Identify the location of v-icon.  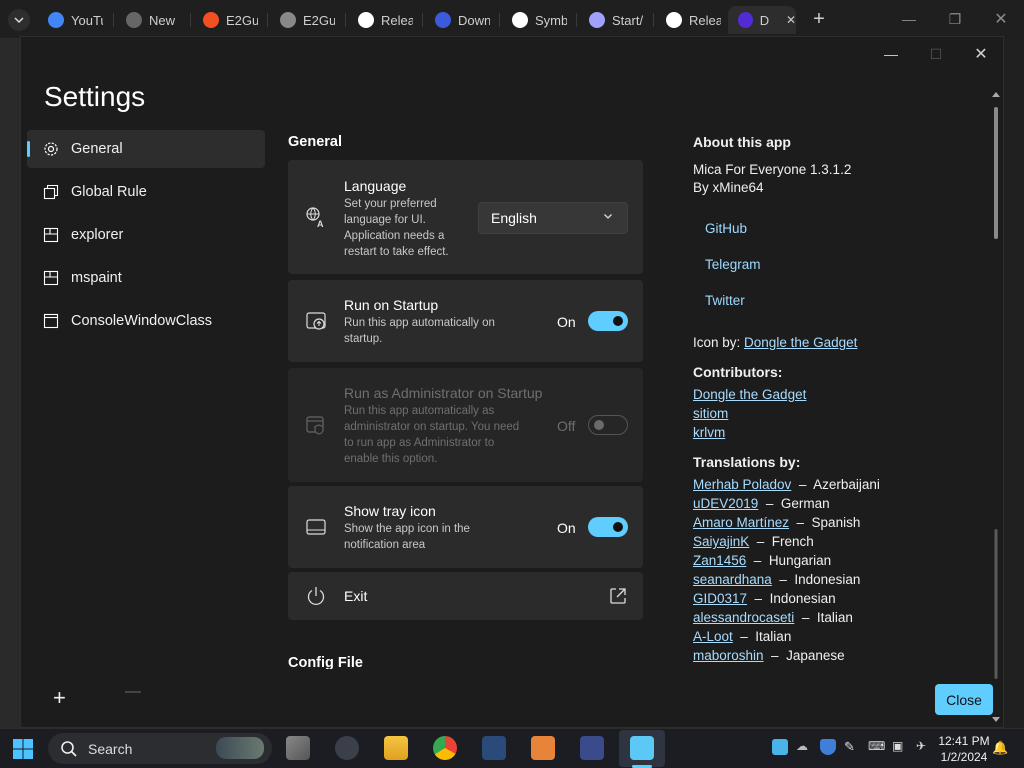
(443, 20).